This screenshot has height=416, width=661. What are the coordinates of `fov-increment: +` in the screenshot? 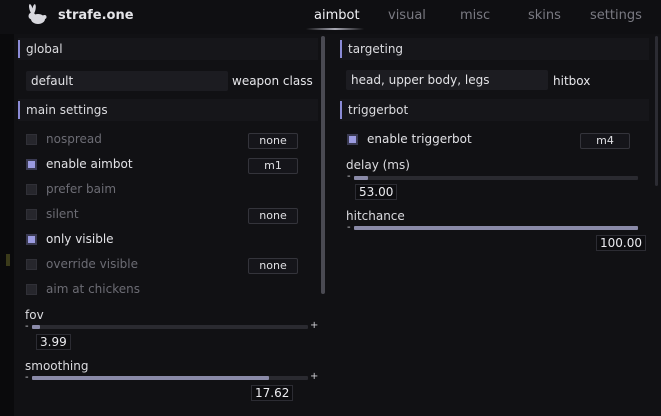 It's located at (314, 326).